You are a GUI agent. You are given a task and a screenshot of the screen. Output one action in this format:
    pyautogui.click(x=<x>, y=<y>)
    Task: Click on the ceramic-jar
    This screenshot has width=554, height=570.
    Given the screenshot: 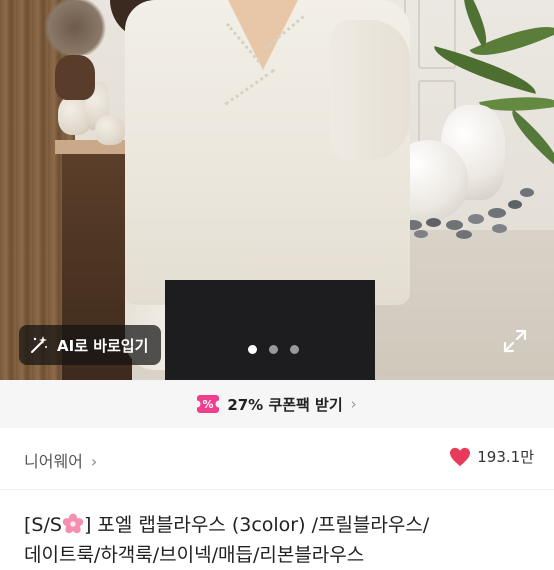 What is the action you would take?
    pyautogui.click(x=110, y=130)
    